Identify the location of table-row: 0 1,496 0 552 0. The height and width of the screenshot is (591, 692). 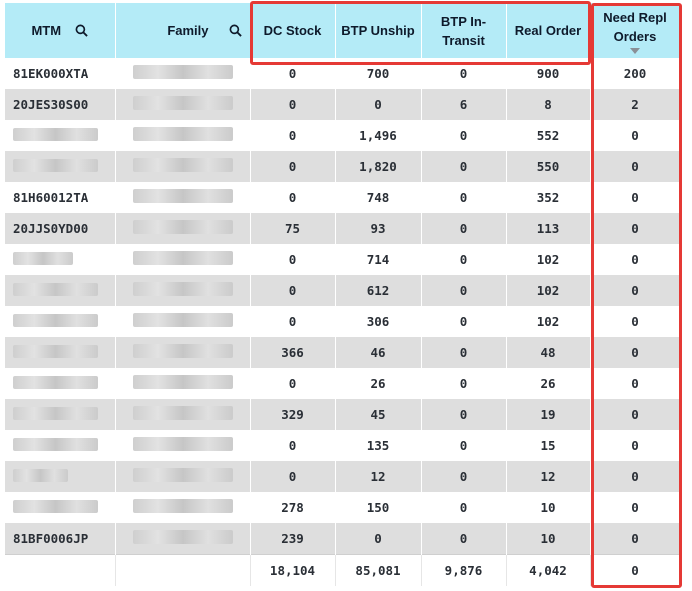
(343, 135).